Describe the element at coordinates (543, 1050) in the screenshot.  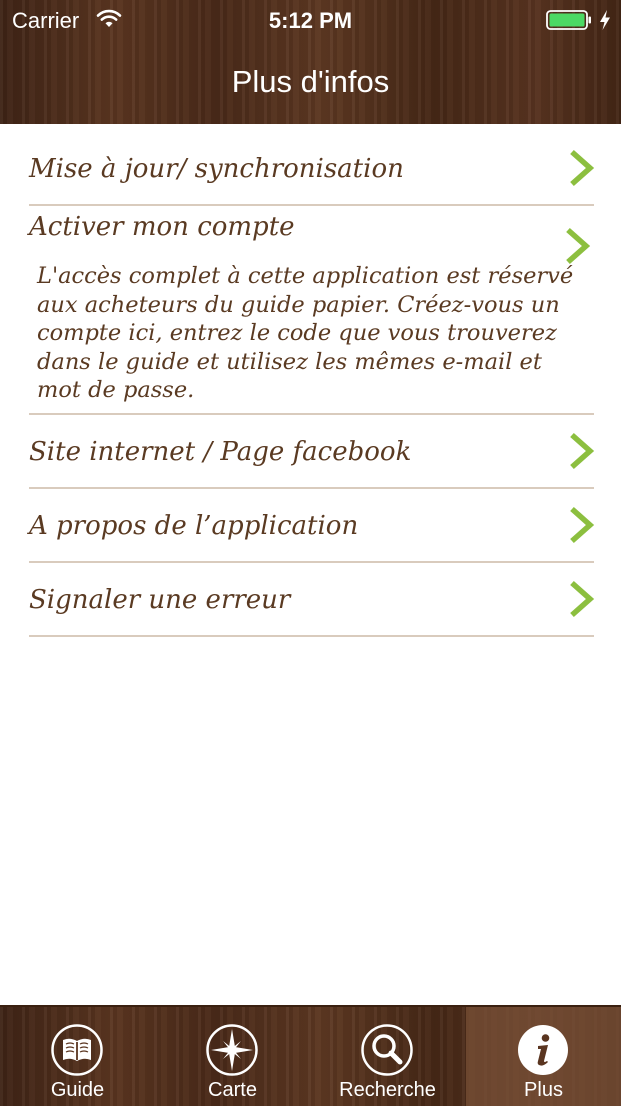
I see `info-icon` at that location.